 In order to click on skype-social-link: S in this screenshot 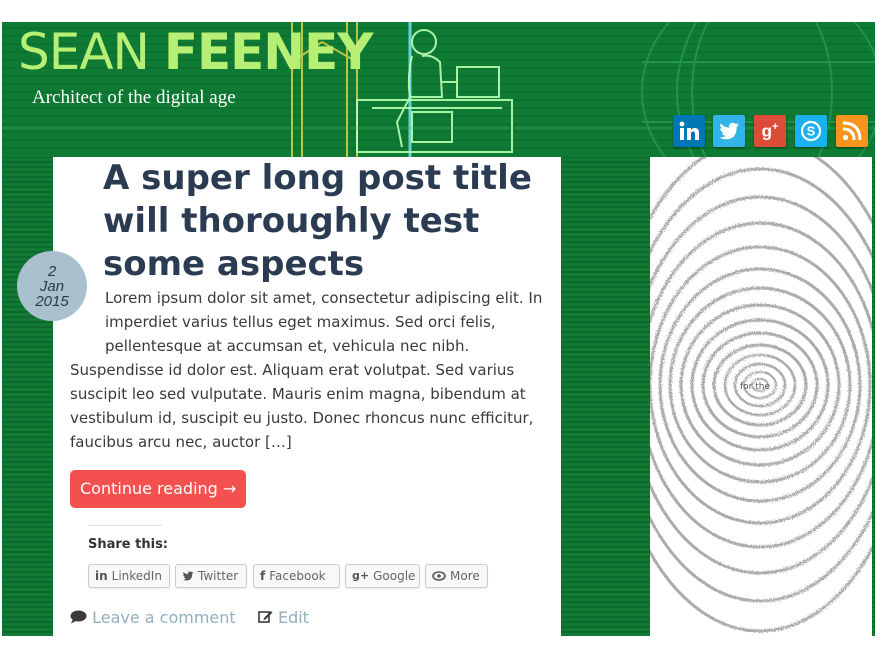, I will do `click(811, 131)`.